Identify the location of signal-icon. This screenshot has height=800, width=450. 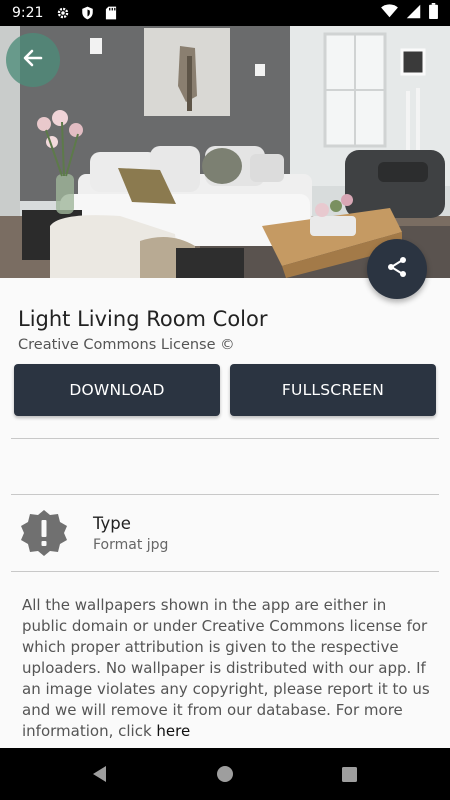
(413, 13).